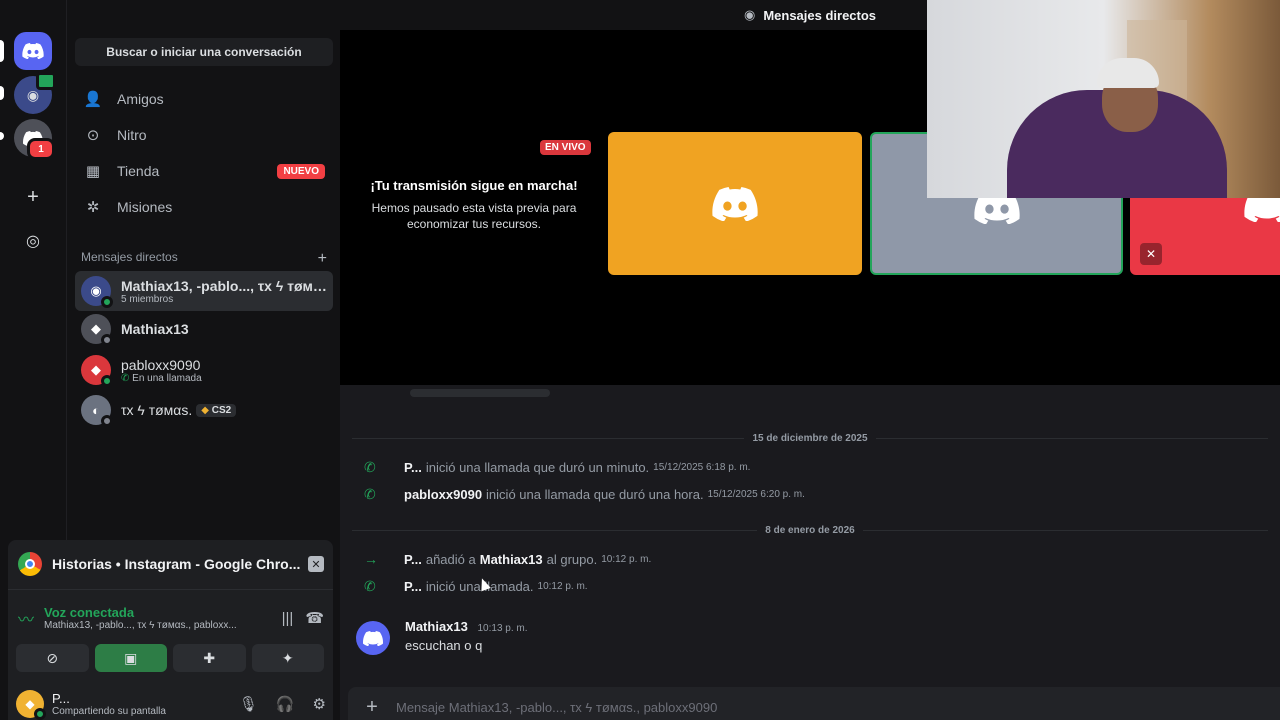 The width and height of the screenshot is (1280, 720). What do you see at coordinates (204, 171) in the screenshot?
I see `nav-shop: ▦ Tienda NUEVO` at bounding box center [204, 171].